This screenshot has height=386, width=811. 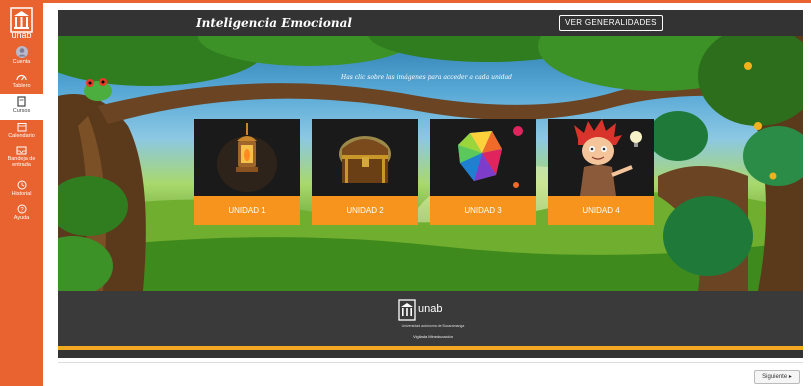 I want to click on unit-card-3: UNIDAD 3, so click(x=483, y=172).